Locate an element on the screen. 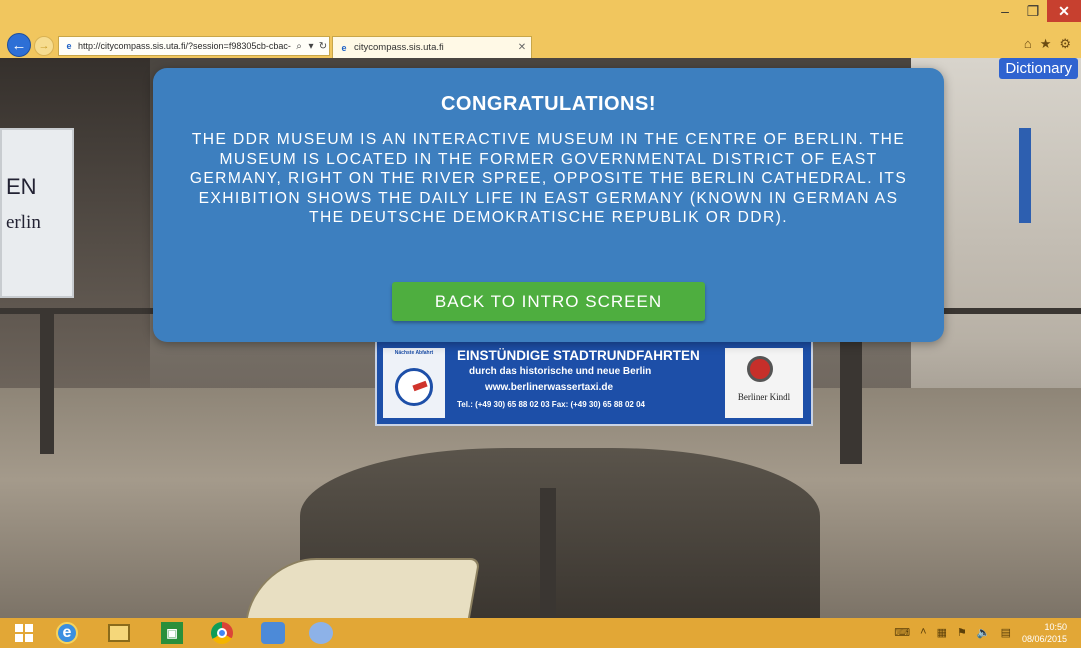  banner-clock-title: Nächste Abfahrt is located at coordinates (414, 353).